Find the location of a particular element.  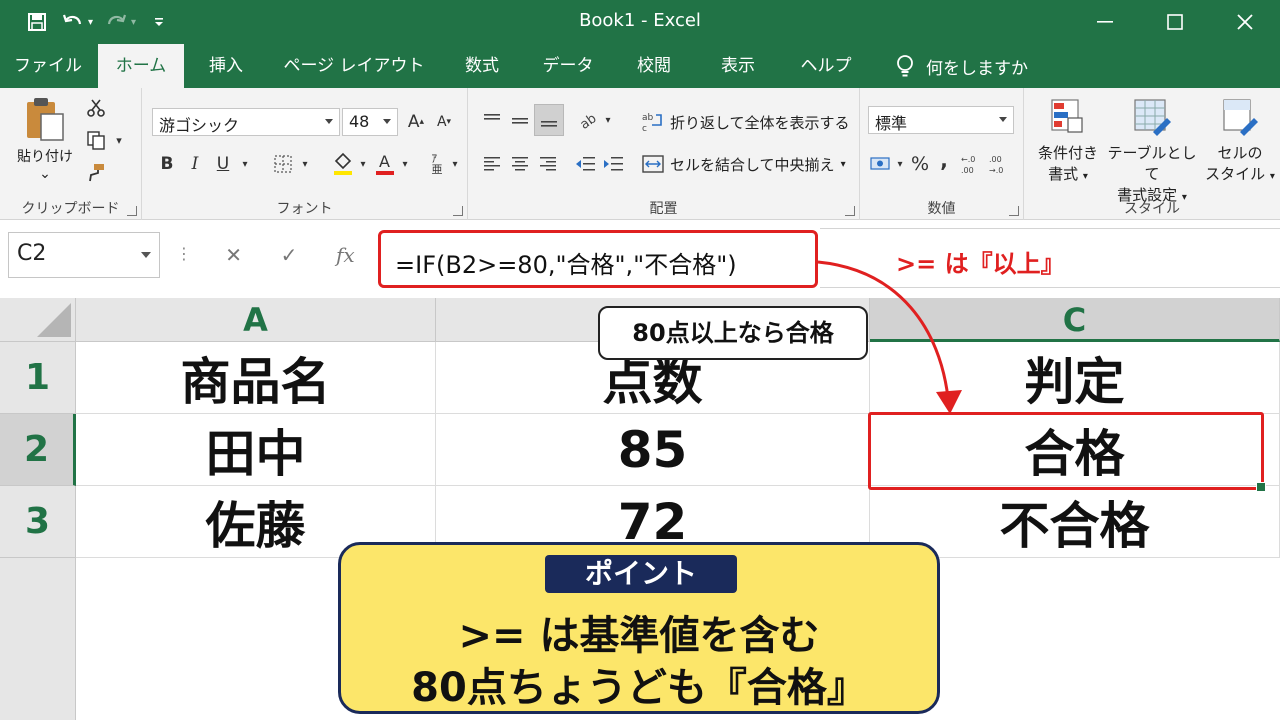

point-line-2: 80点ちょうども『合格』 is located at coordinates (639, 688).